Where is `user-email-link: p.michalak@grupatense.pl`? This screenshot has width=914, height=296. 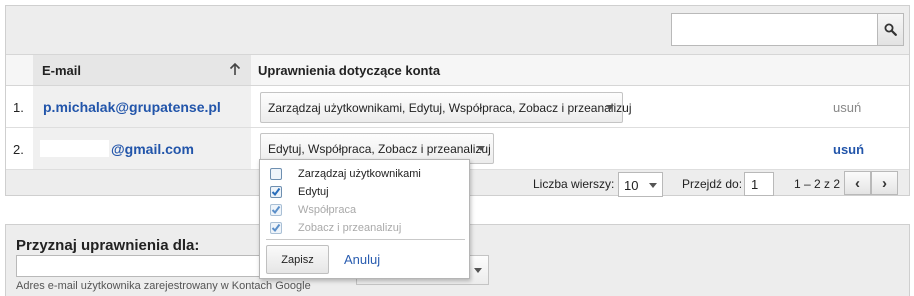
user-email-link: p.michalak@grupatense.pl is located at coordinates (132, 107).